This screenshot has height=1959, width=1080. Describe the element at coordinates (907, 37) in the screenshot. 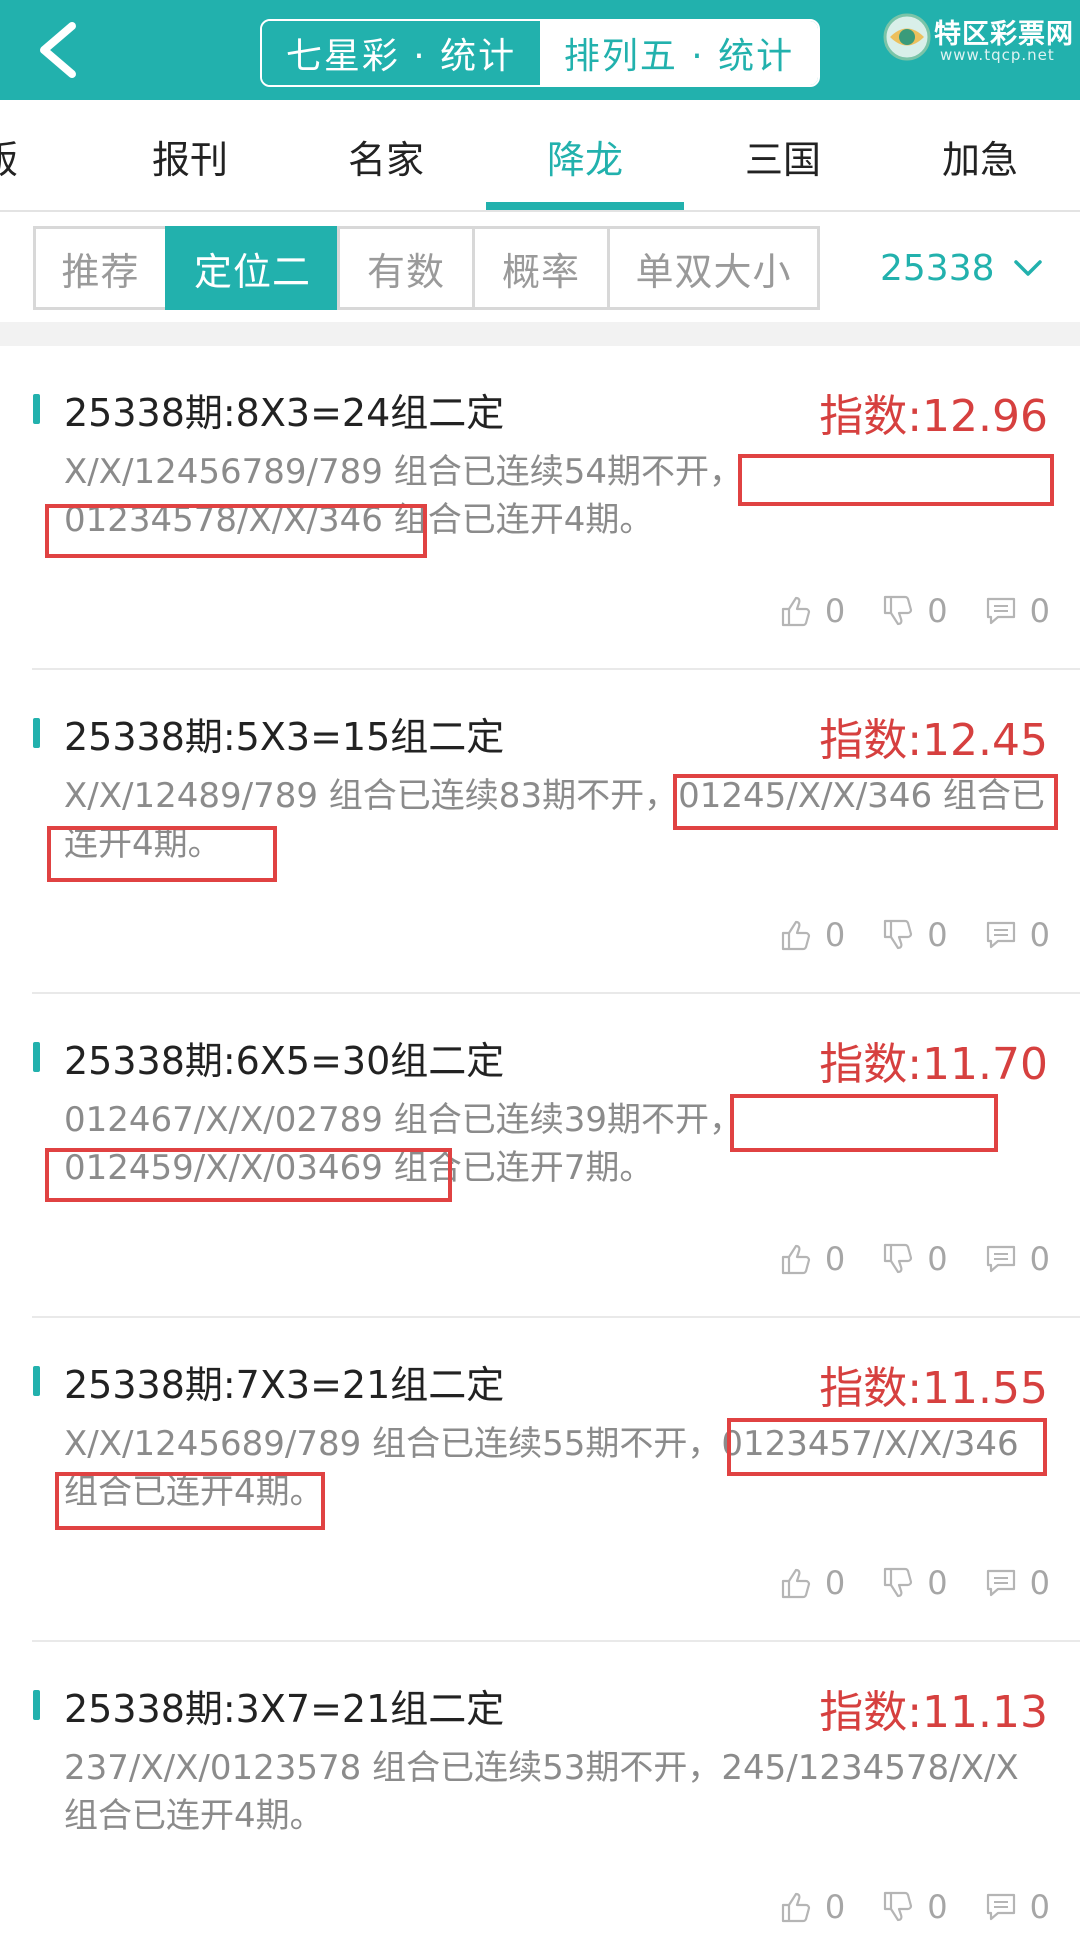

I see `logo-globe-icon` at that location.